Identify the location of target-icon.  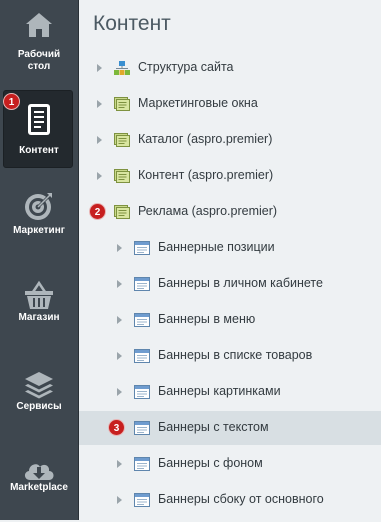
(39, 207).